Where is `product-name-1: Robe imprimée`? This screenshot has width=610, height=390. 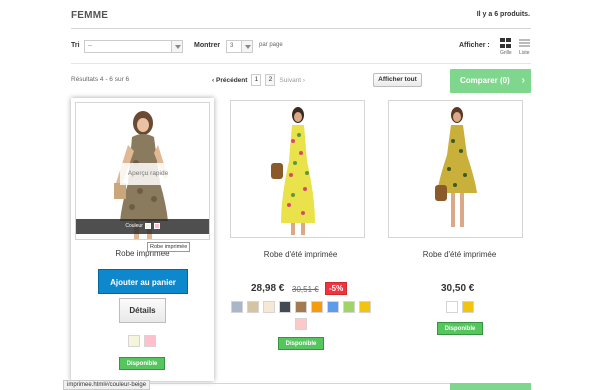
product-name-1: Robe imprimée is located at coordinates (142, 253).